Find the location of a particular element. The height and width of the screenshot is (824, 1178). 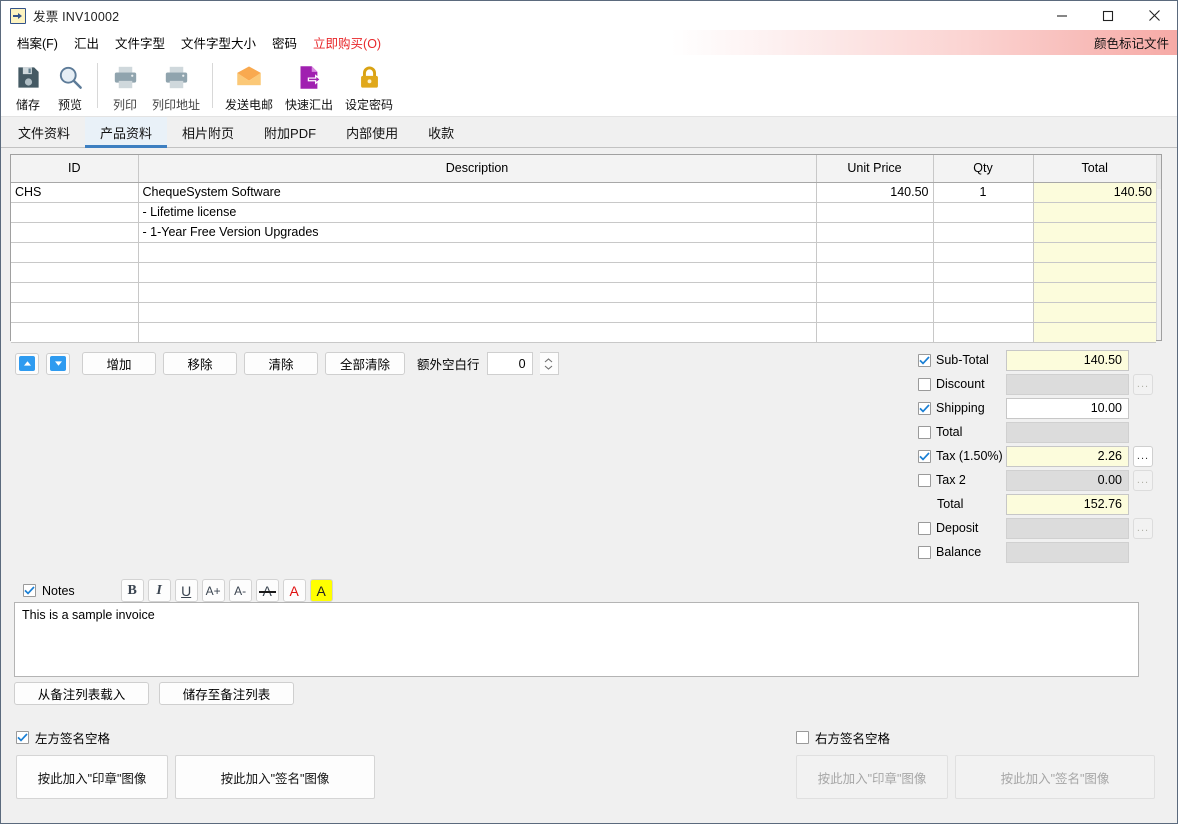

menu-item-file: 档案(F) is located at coordinates (37, 42).